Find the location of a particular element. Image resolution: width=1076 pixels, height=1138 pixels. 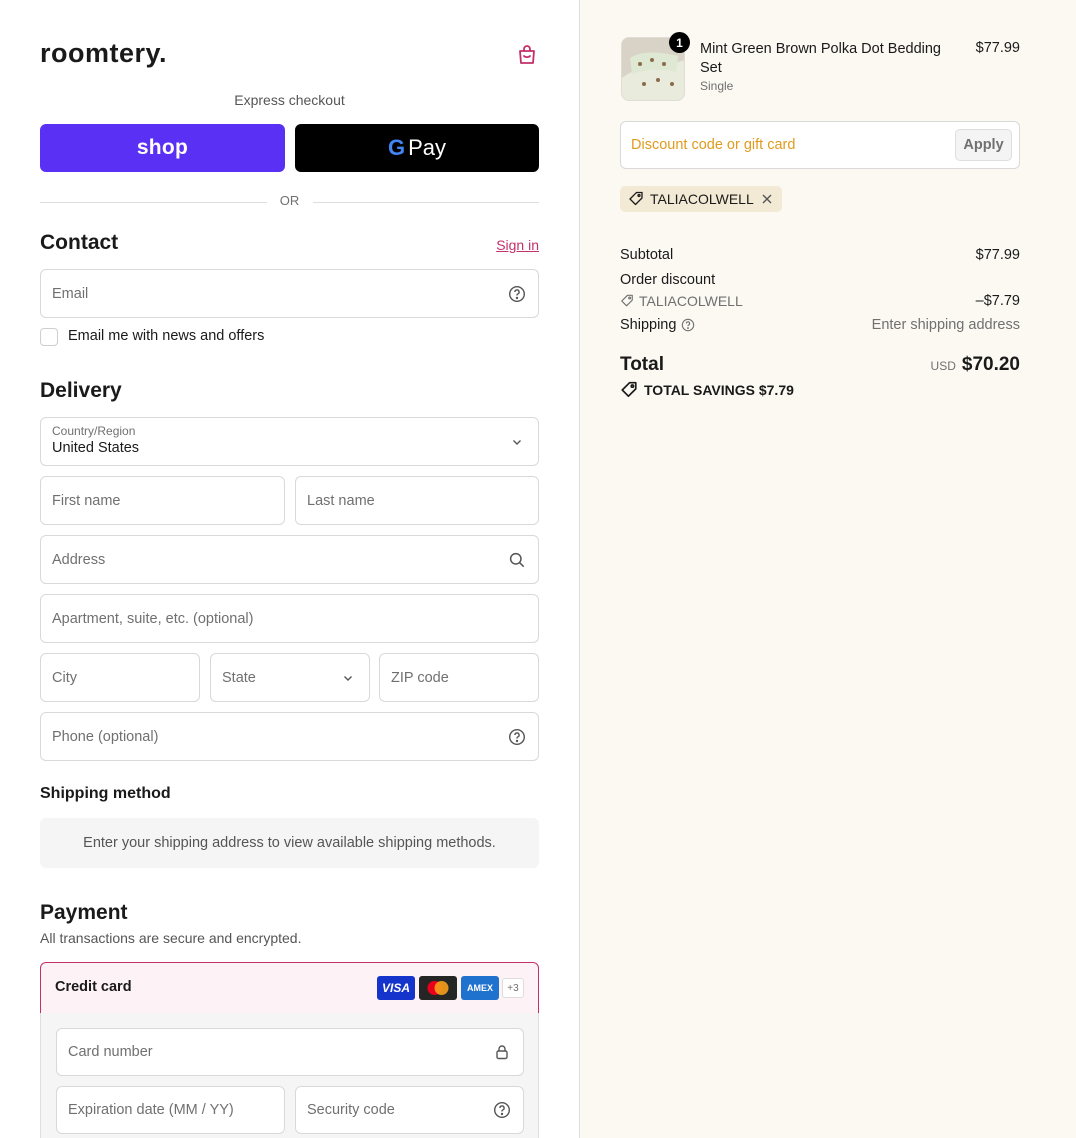

express-checkout-label: Express checkout is located at coordinates (289, 100).